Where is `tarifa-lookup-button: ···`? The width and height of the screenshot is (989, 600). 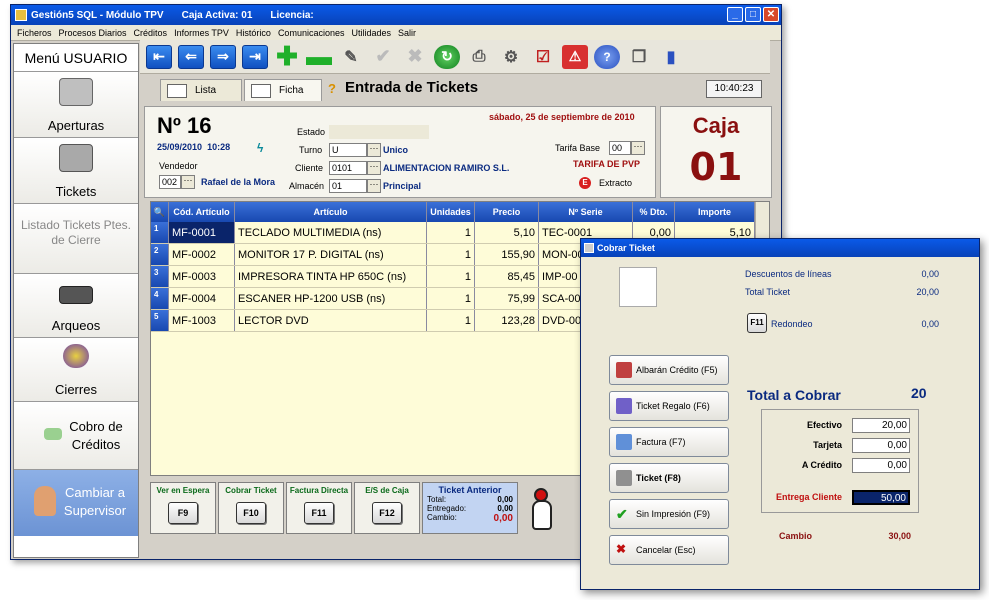
tarifa-lookup-button: ··· is located at coordinates (638, 148).